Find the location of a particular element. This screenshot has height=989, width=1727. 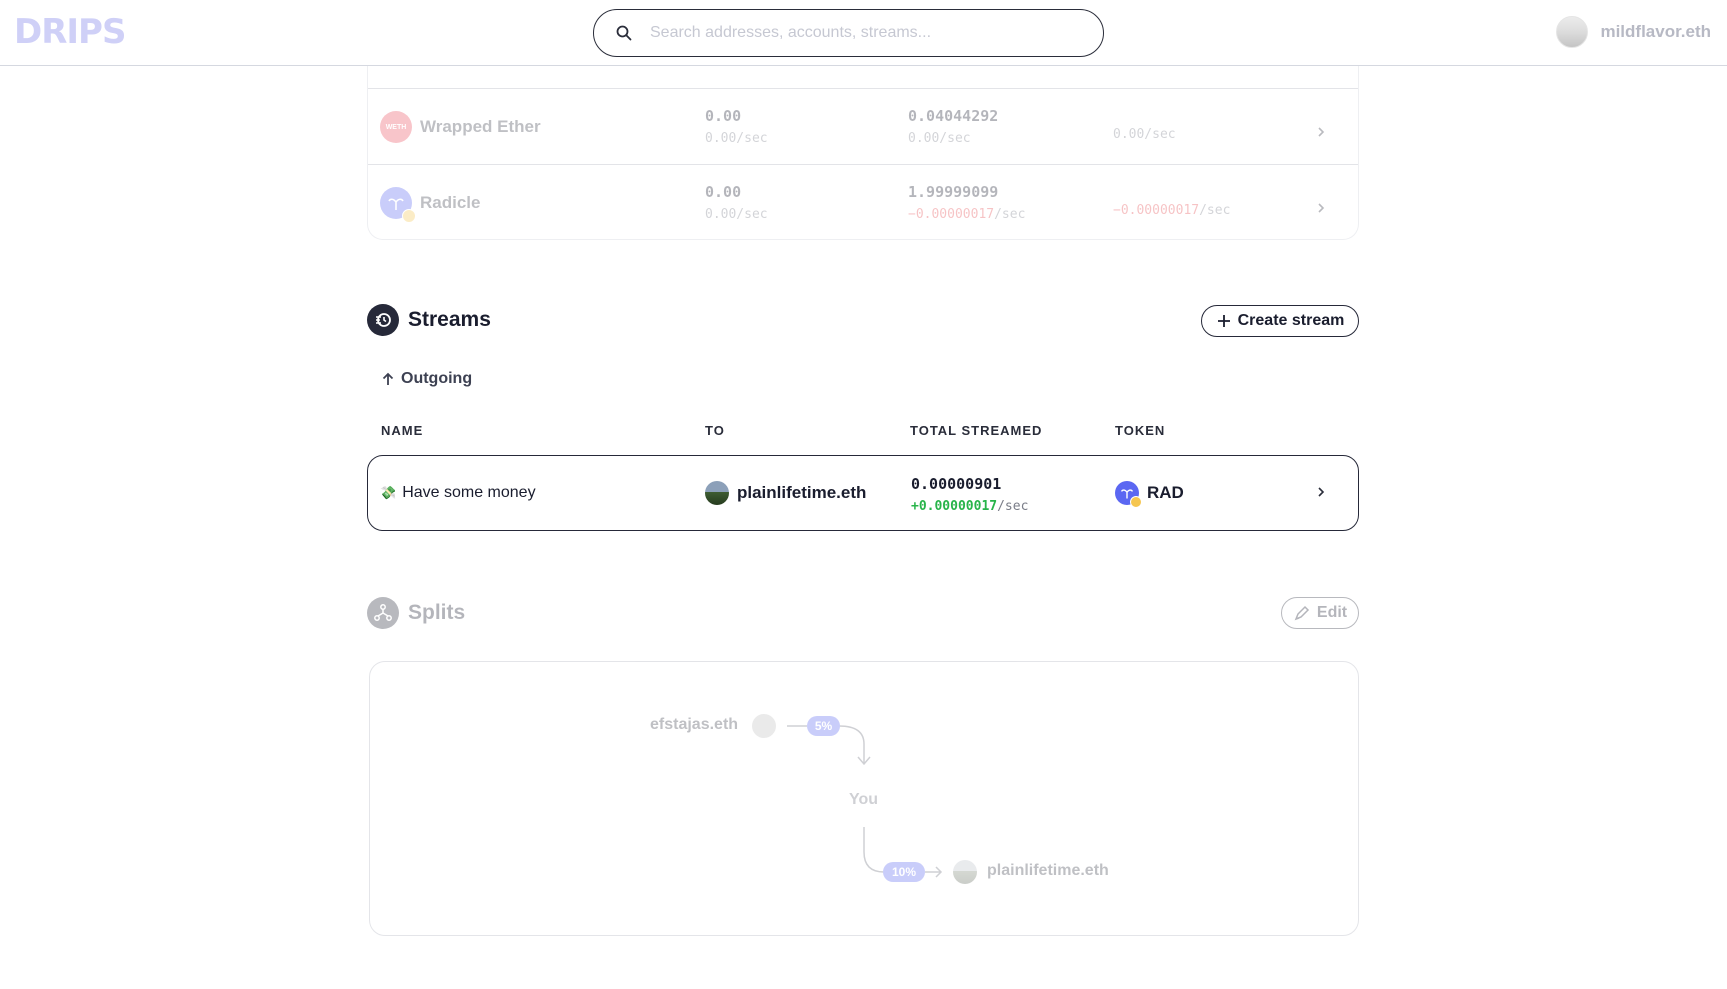

button-label: Create stream is located at coordinates (1291, 320).